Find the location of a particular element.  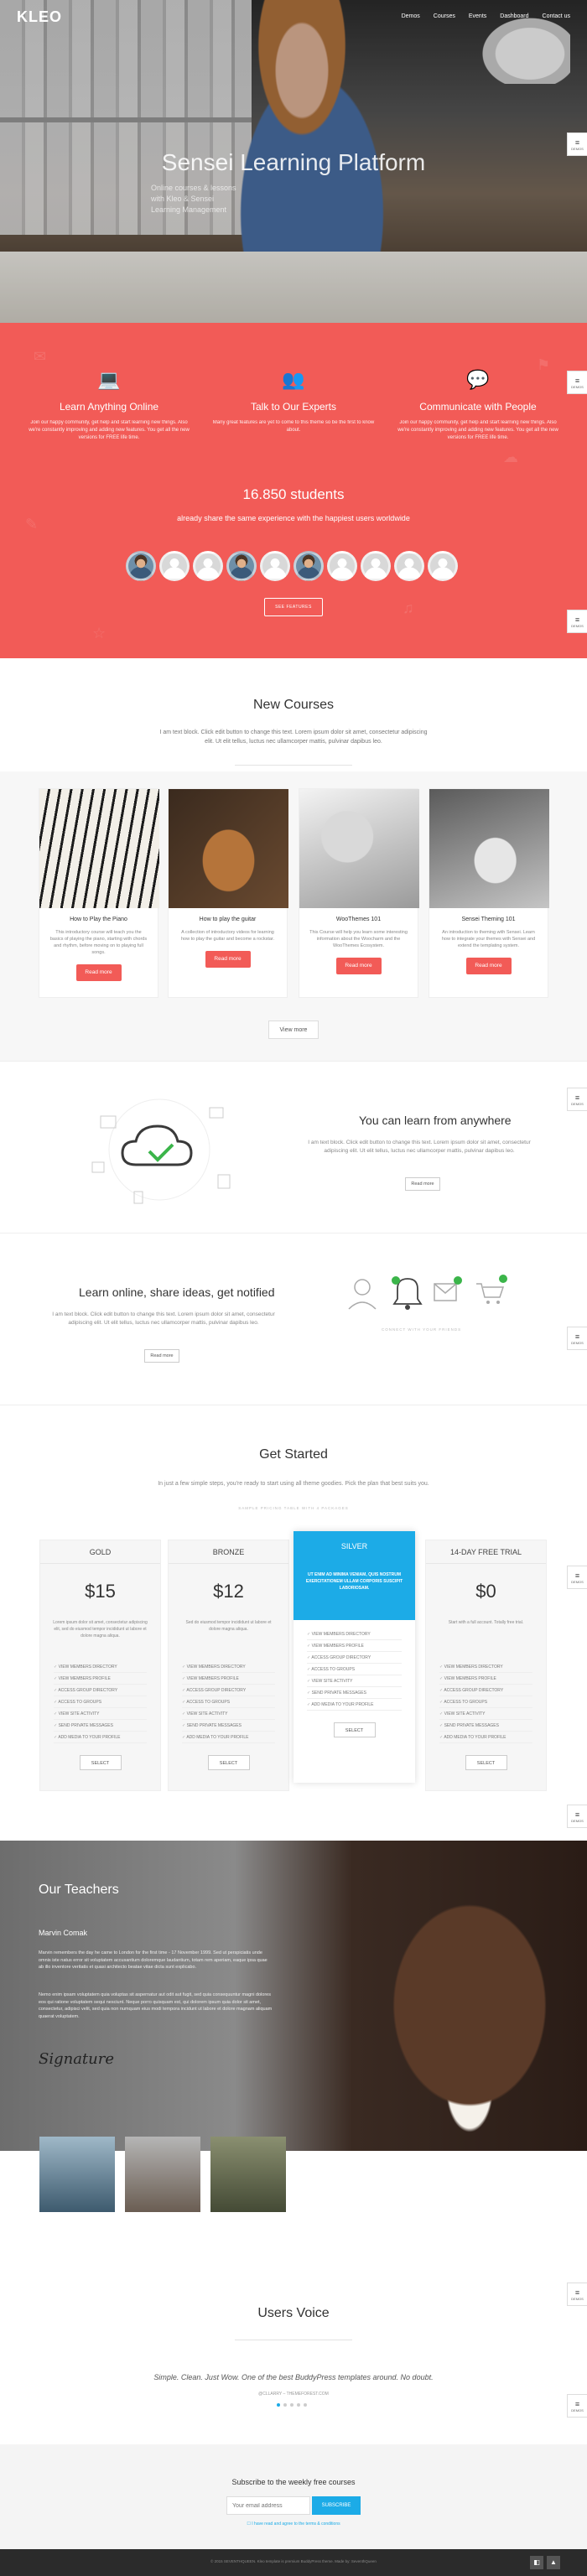

nav-item-demos: Demos is located at coordinates (411, 16).